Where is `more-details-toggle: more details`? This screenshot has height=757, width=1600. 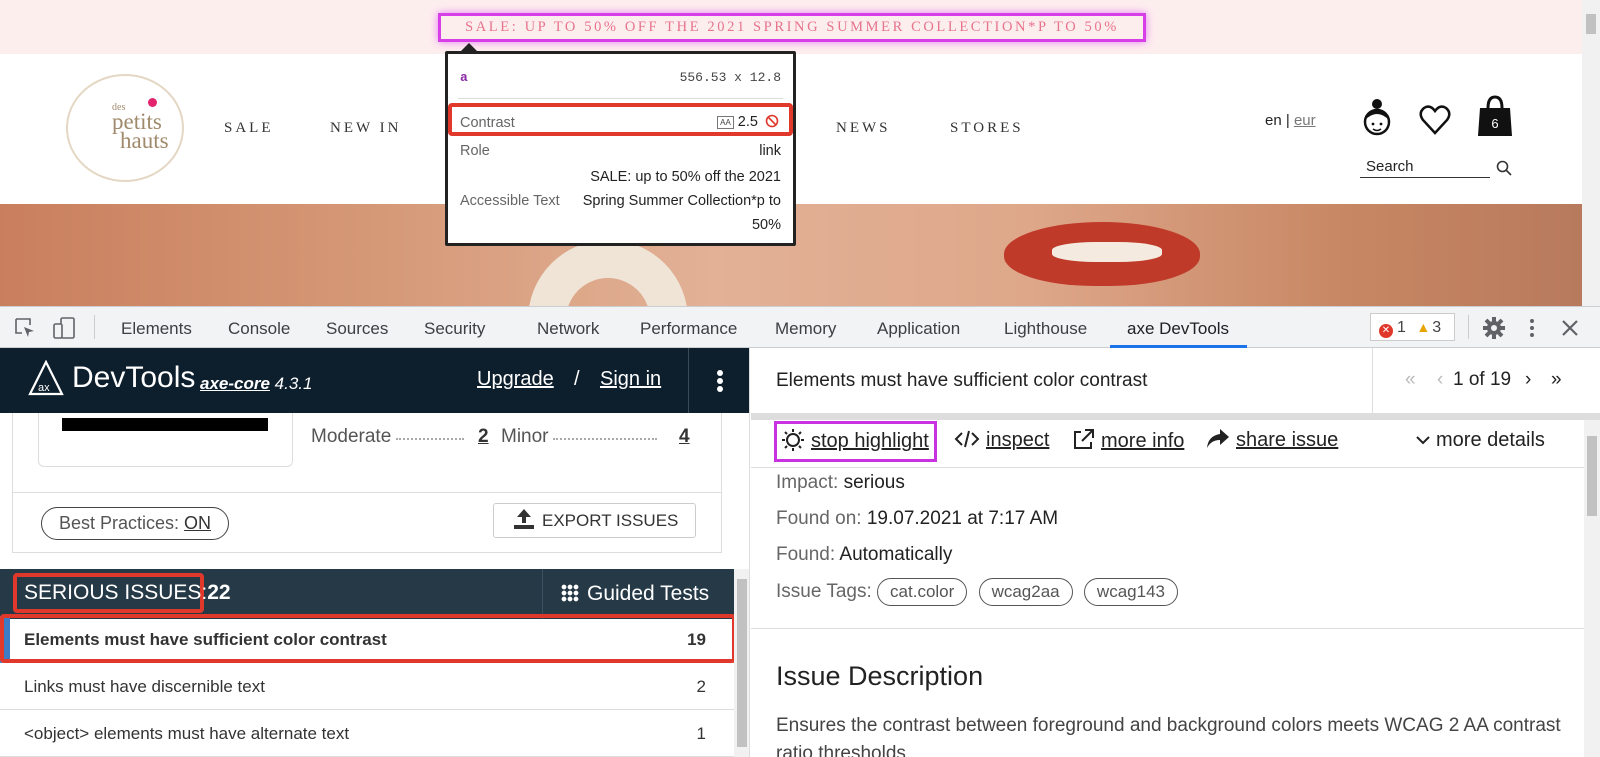 more-details-toggle: more details is located at coordinates (1480, 440).